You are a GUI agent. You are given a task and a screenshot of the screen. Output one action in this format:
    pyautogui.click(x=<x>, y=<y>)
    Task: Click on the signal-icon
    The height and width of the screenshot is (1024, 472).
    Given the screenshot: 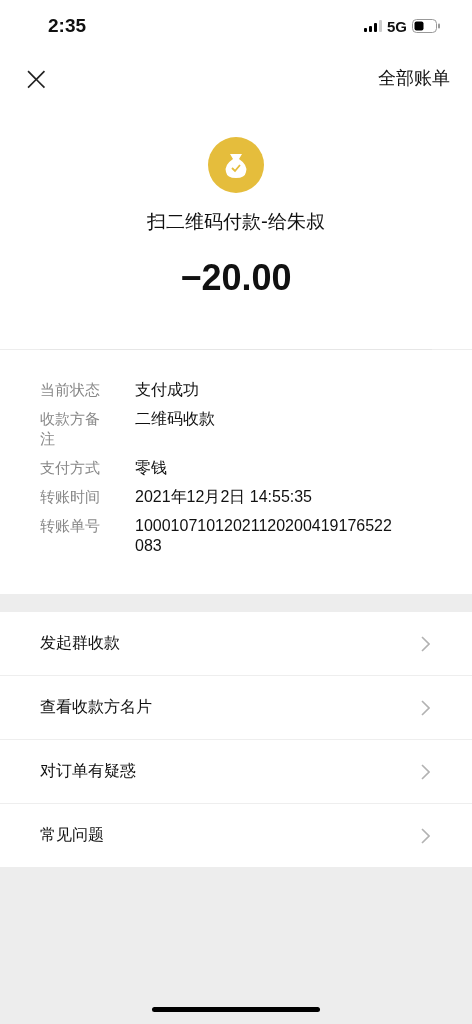 What is the action you would take?
    pyautogui.click(x=373, y=26)
    